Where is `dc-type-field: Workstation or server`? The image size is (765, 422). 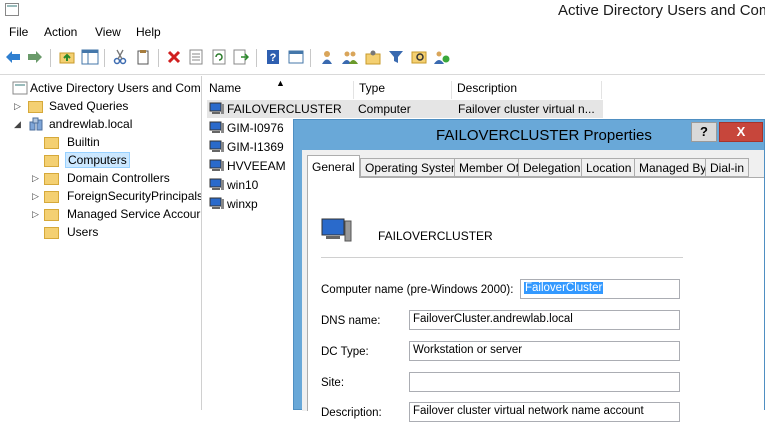 dc-type-field: Workstation or server is located at coordinates (544, 351).